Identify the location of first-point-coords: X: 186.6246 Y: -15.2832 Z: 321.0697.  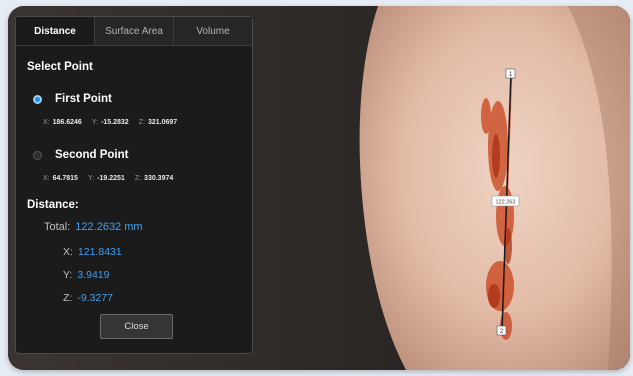
(115, 122).